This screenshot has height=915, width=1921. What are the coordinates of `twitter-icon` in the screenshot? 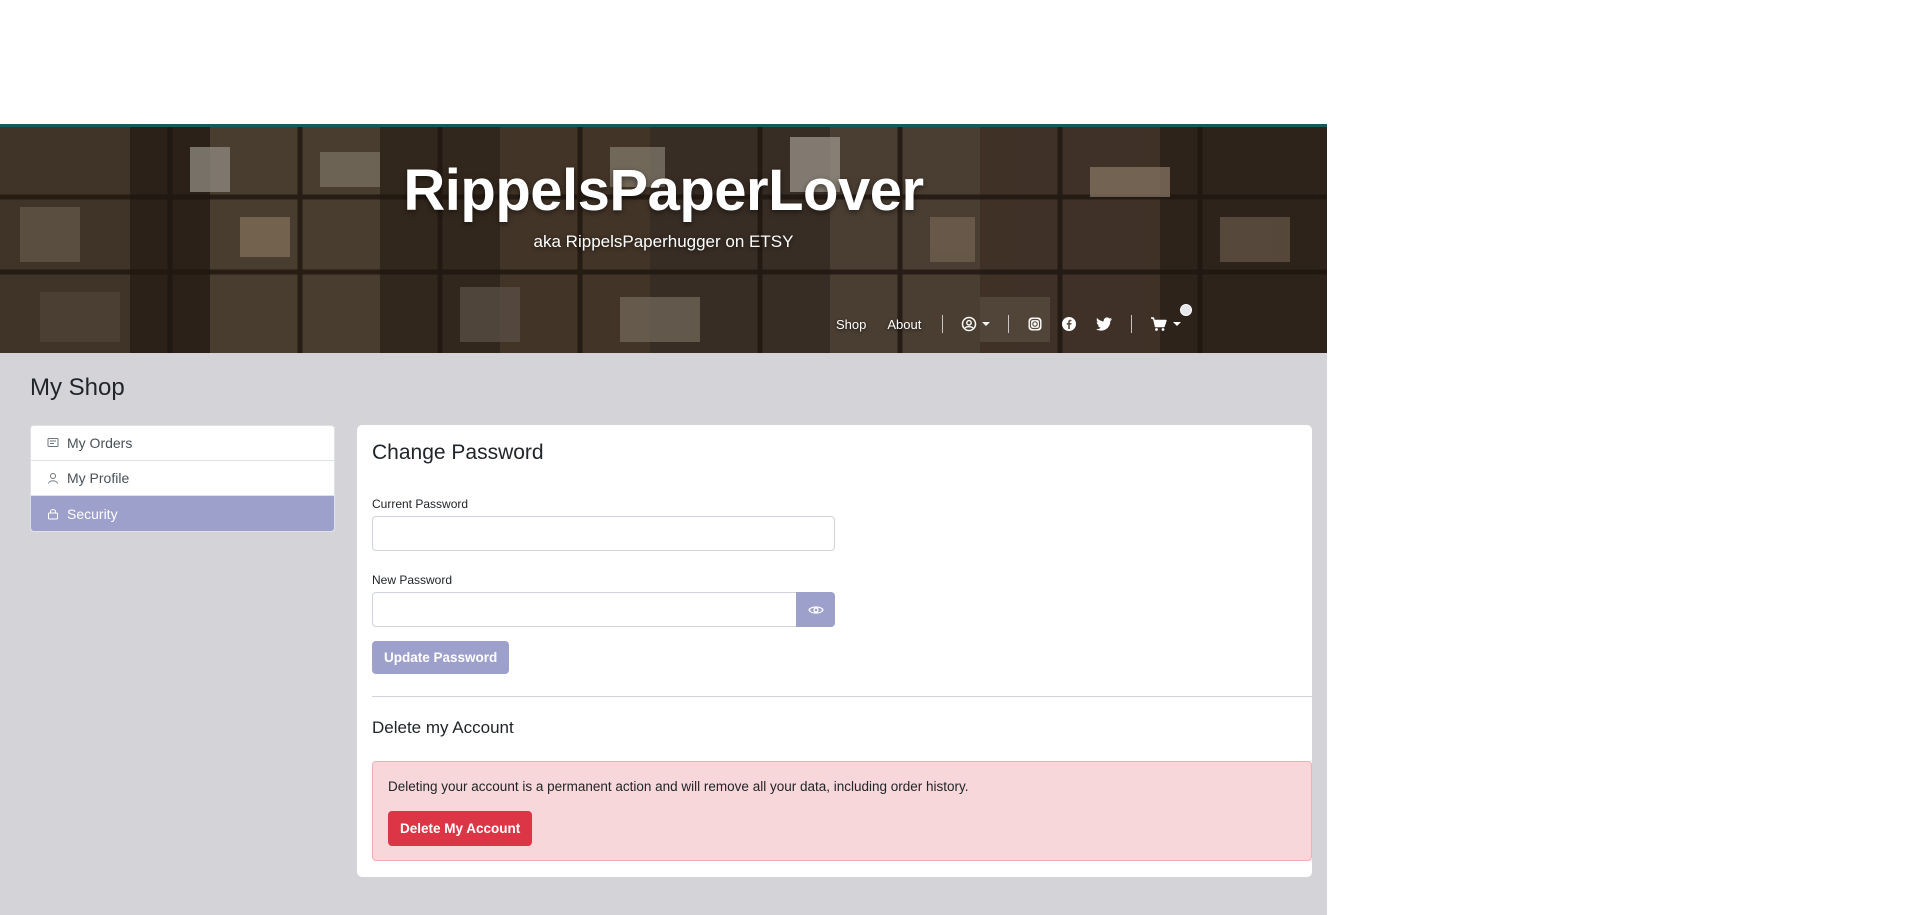 It's located at (1104, 324).